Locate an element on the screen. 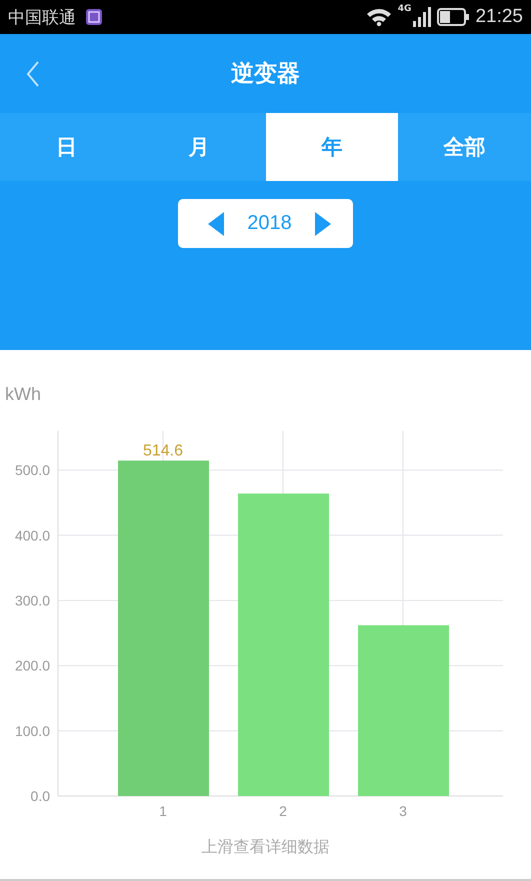 Image resolution: width=531 pixels, height=881 pixels. x-axis-label: 1 is located at coordinates (163, 811).